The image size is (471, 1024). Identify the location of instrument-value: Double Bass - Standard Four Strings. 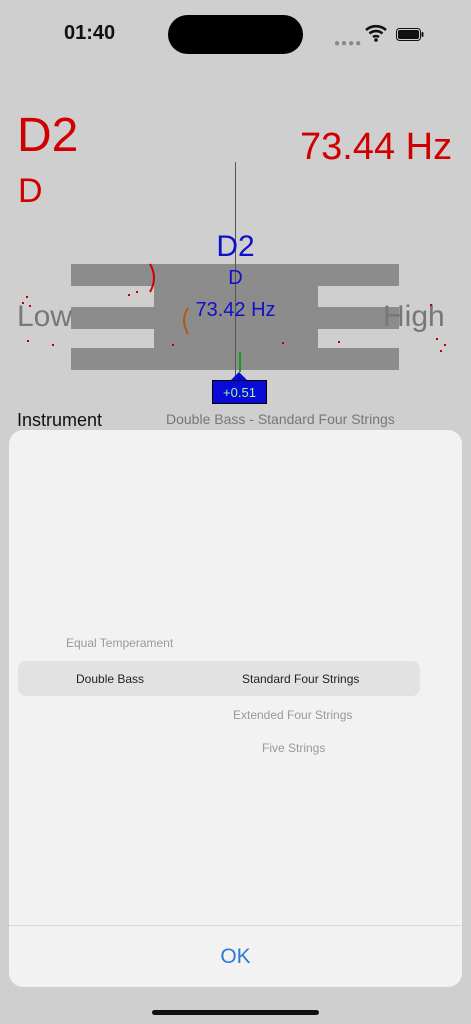
(280, 419).